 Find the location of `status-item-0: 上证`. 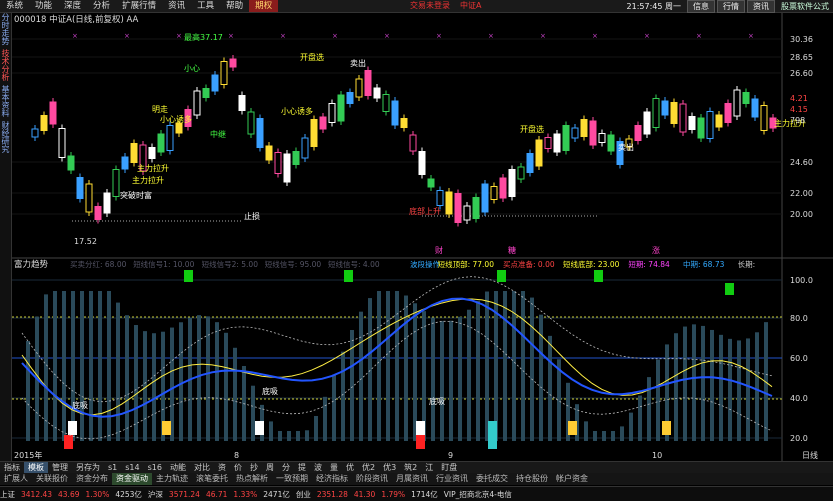

status-item-0: 上证 is located at coordinates (7, 494).